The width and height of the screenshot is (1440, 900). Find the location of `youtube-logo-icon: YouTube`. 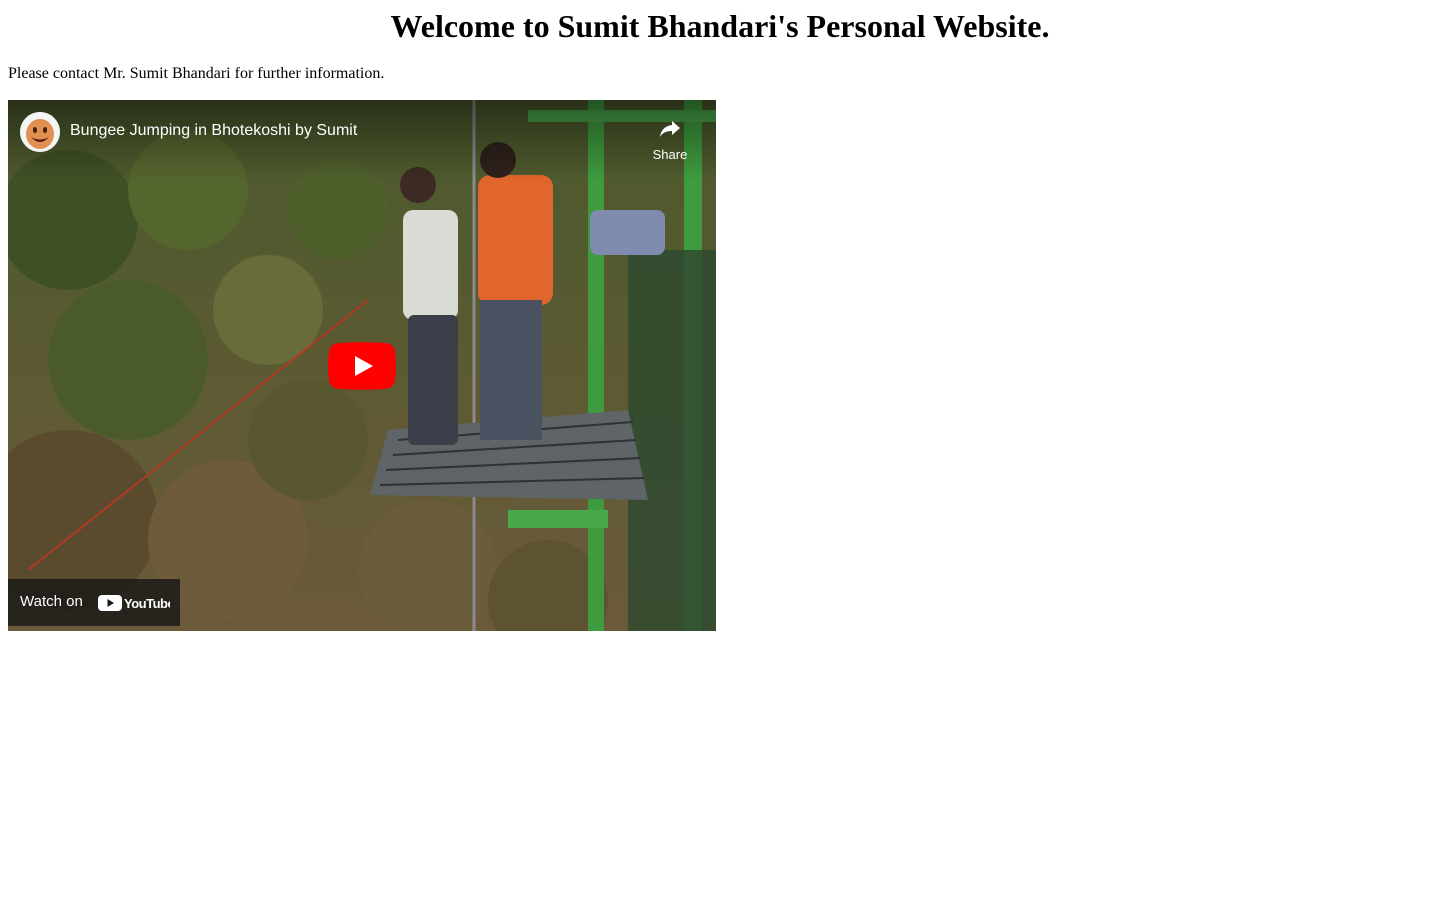

youtube-logo-icon: YouTube is located at coordinates (134, 603).